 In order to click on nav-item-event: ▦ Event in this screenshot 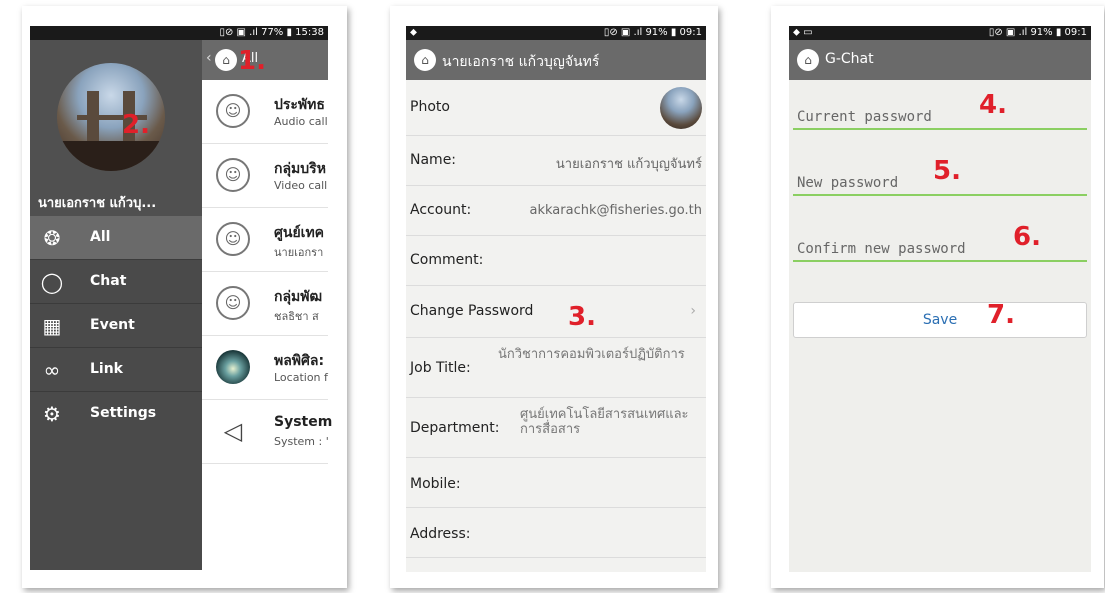, I will do `click(116, 326)`.